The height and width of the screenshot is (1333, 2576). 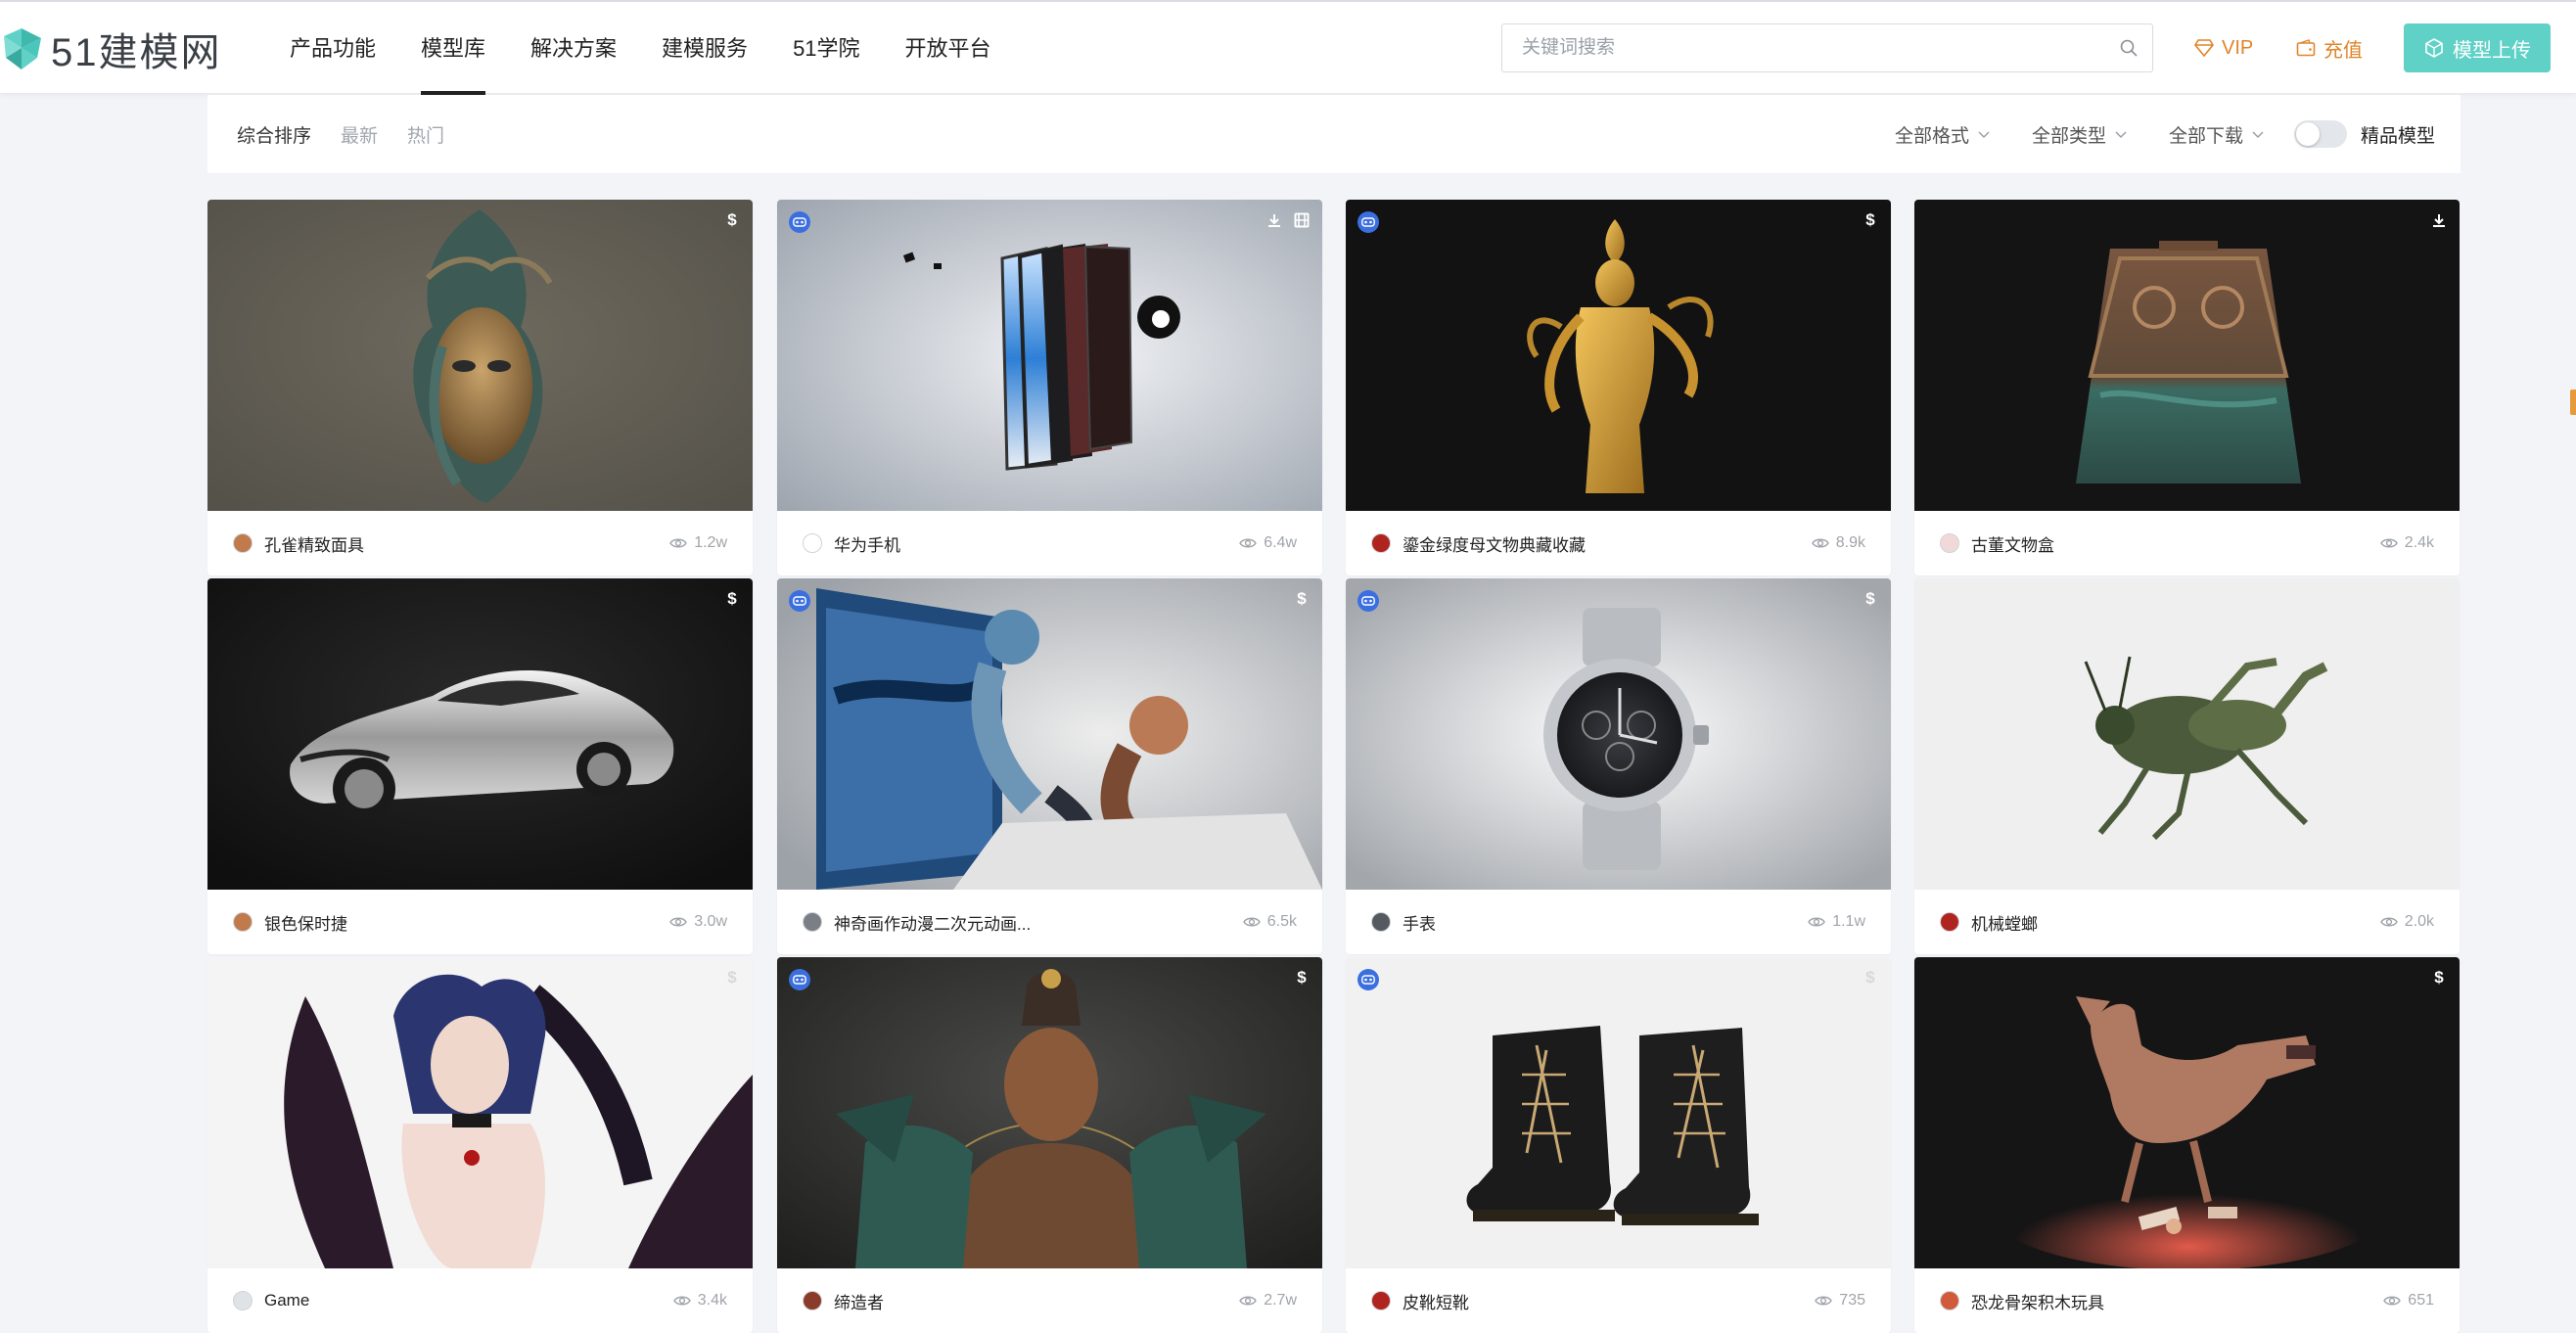 What do you see at coordinates (1036, 543) in the screenshot?
I see `model-title: 华为手机` at bounding box center [1036, 543].